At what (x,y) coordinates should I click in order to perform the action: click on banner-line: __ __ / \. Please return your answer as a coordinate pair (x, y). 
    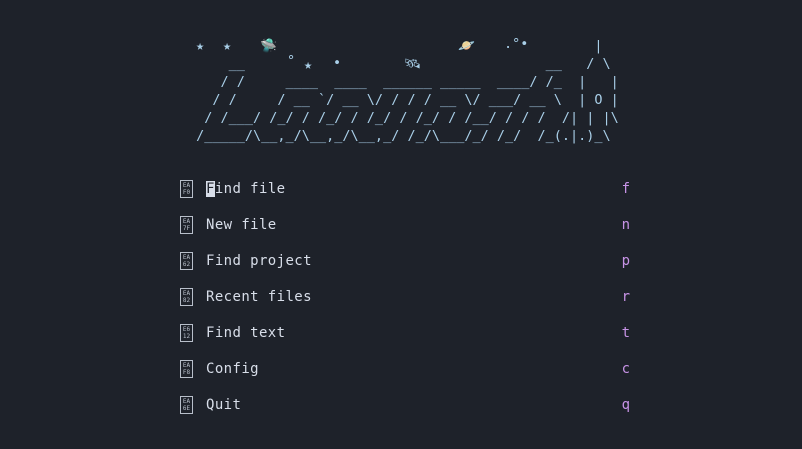
    Looking at the image, I should click on (399, 64).